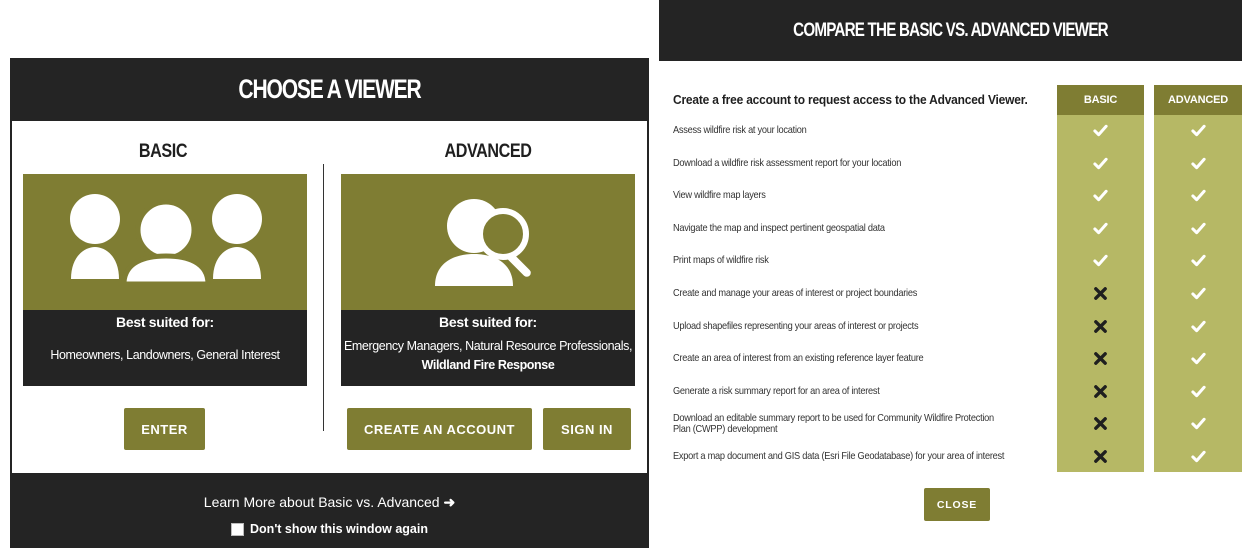  What do you see at coordinates (238, 529) in the screenshot?
I see `dont-show-checkbox` at bounding box center [238, 529].